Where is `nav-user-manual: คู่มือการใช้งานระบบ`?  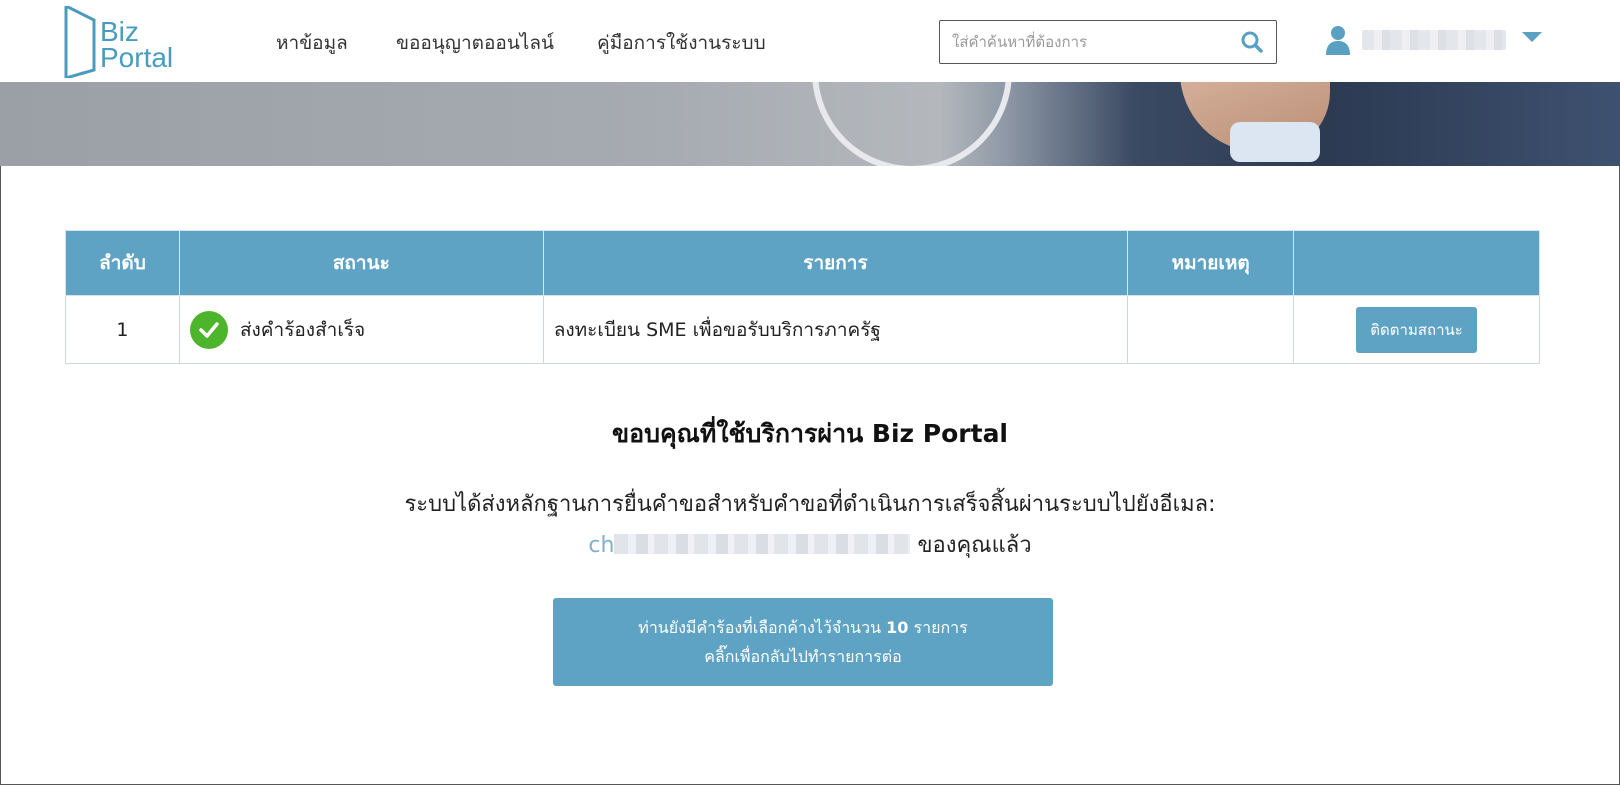
nav-user-manual: คู่มือการใช้งานระบบ is located at coordinates (681, 43).